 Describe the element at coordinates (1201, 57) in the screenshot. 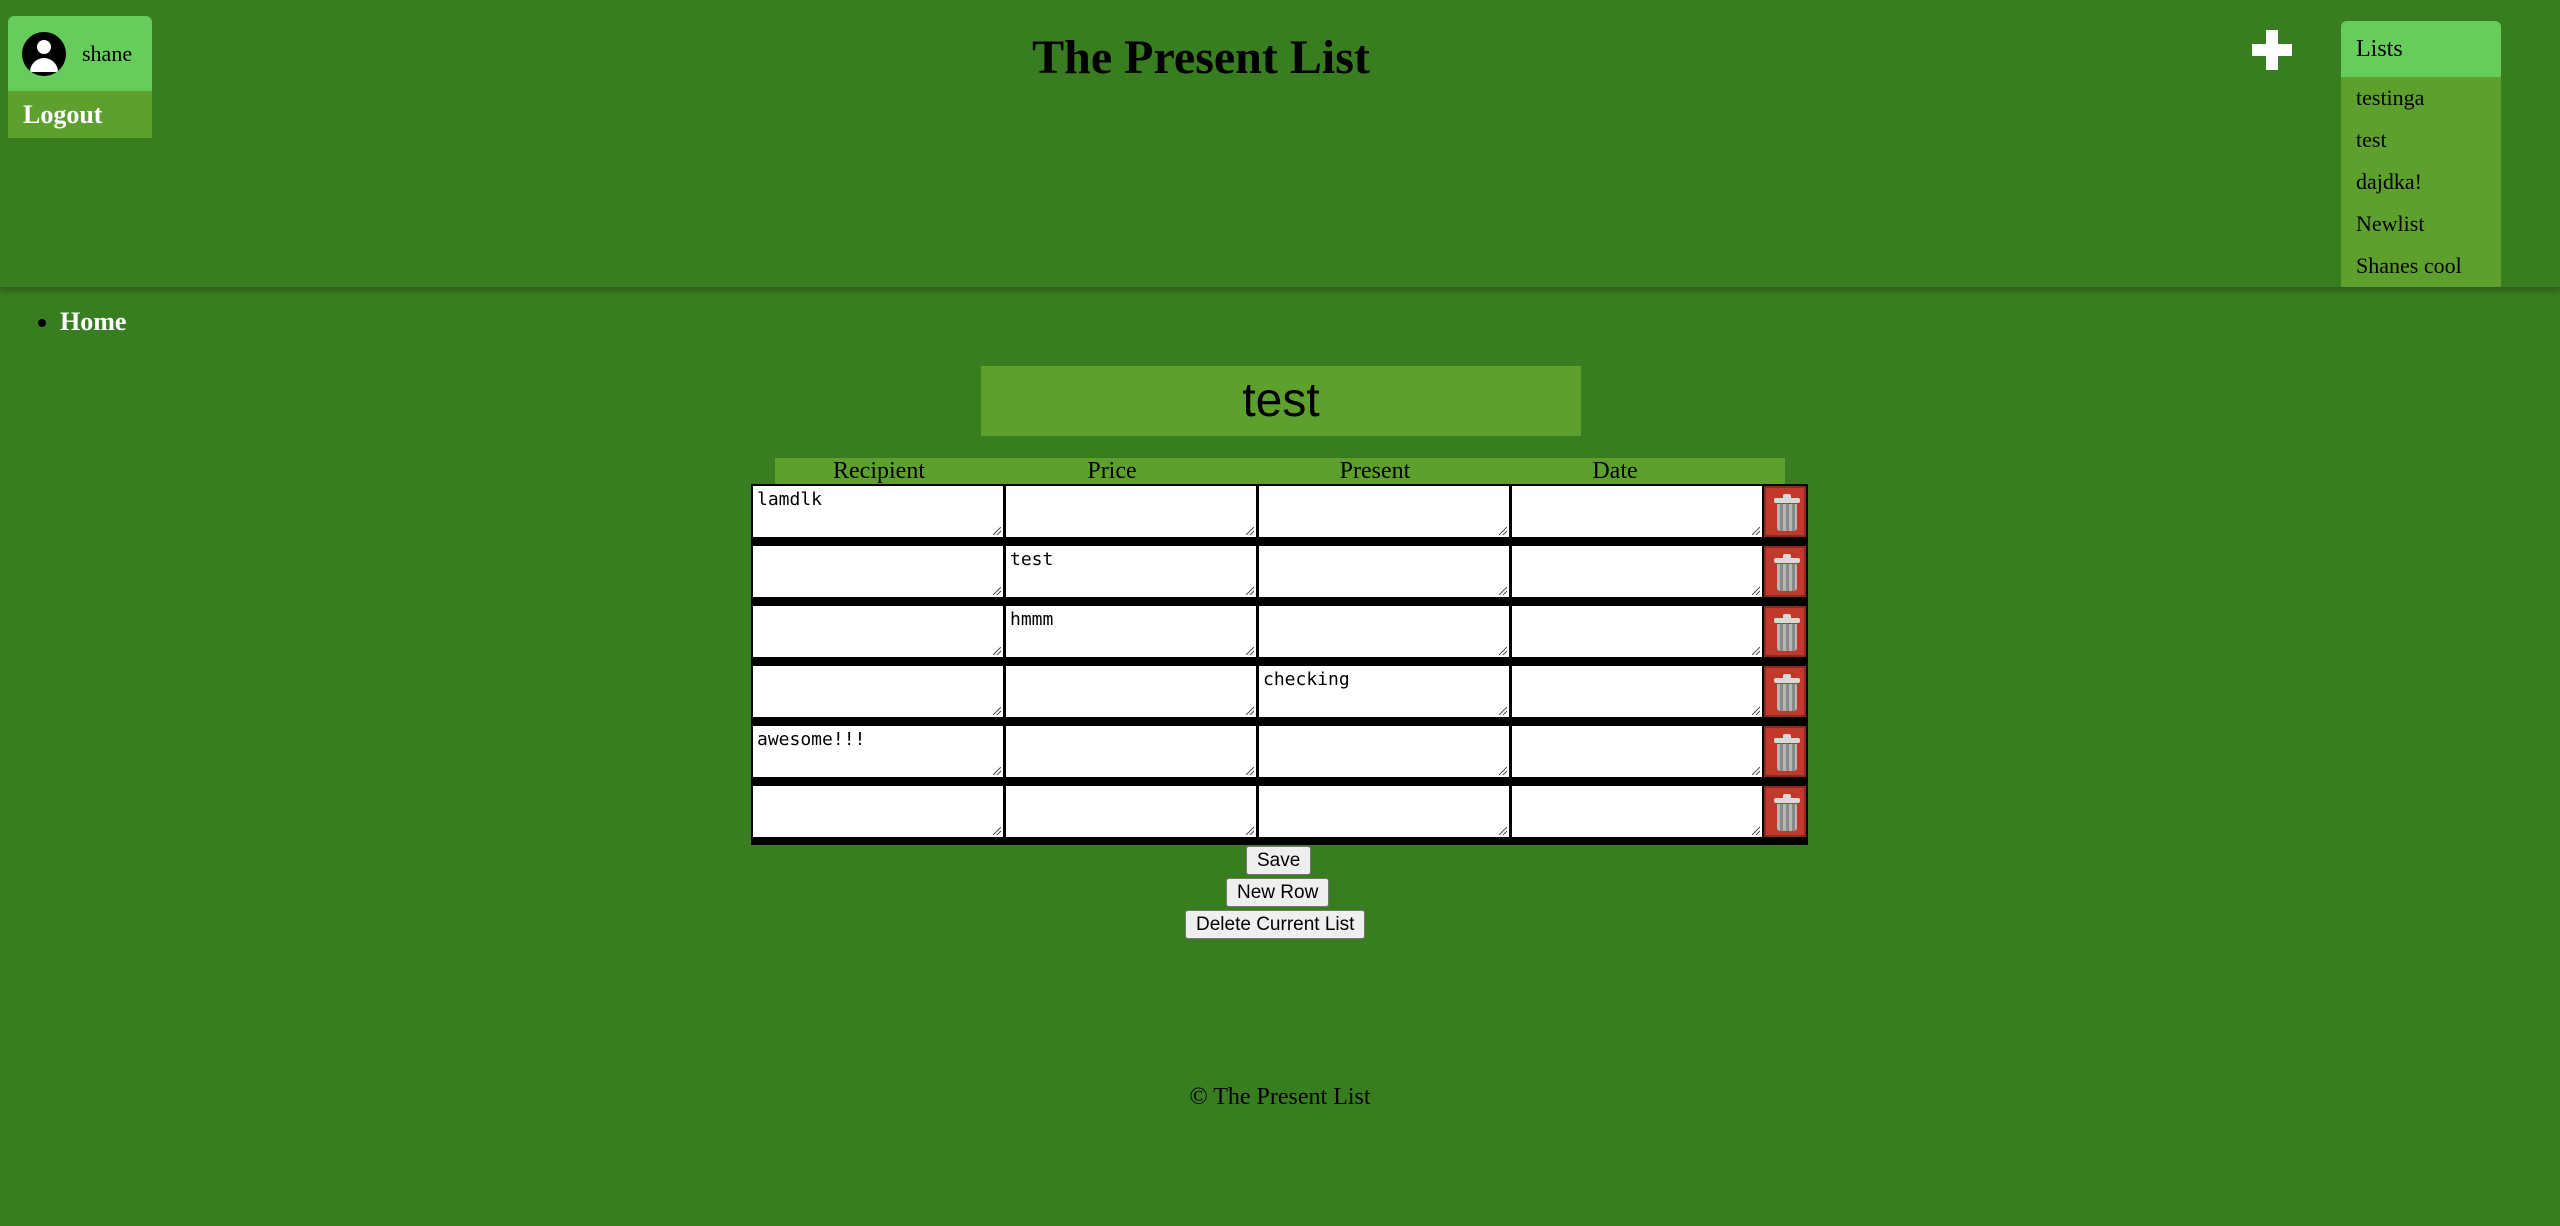

I see `site-title: The Present List` at that location.